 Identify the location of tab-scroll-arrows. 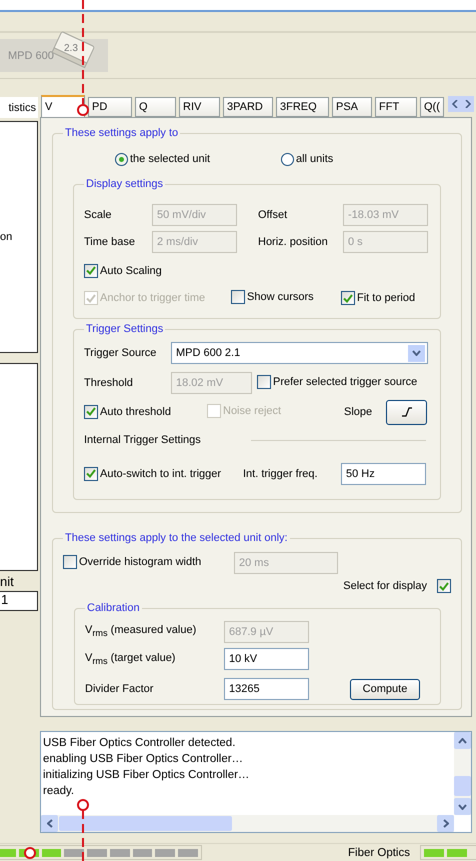
(461, 104).